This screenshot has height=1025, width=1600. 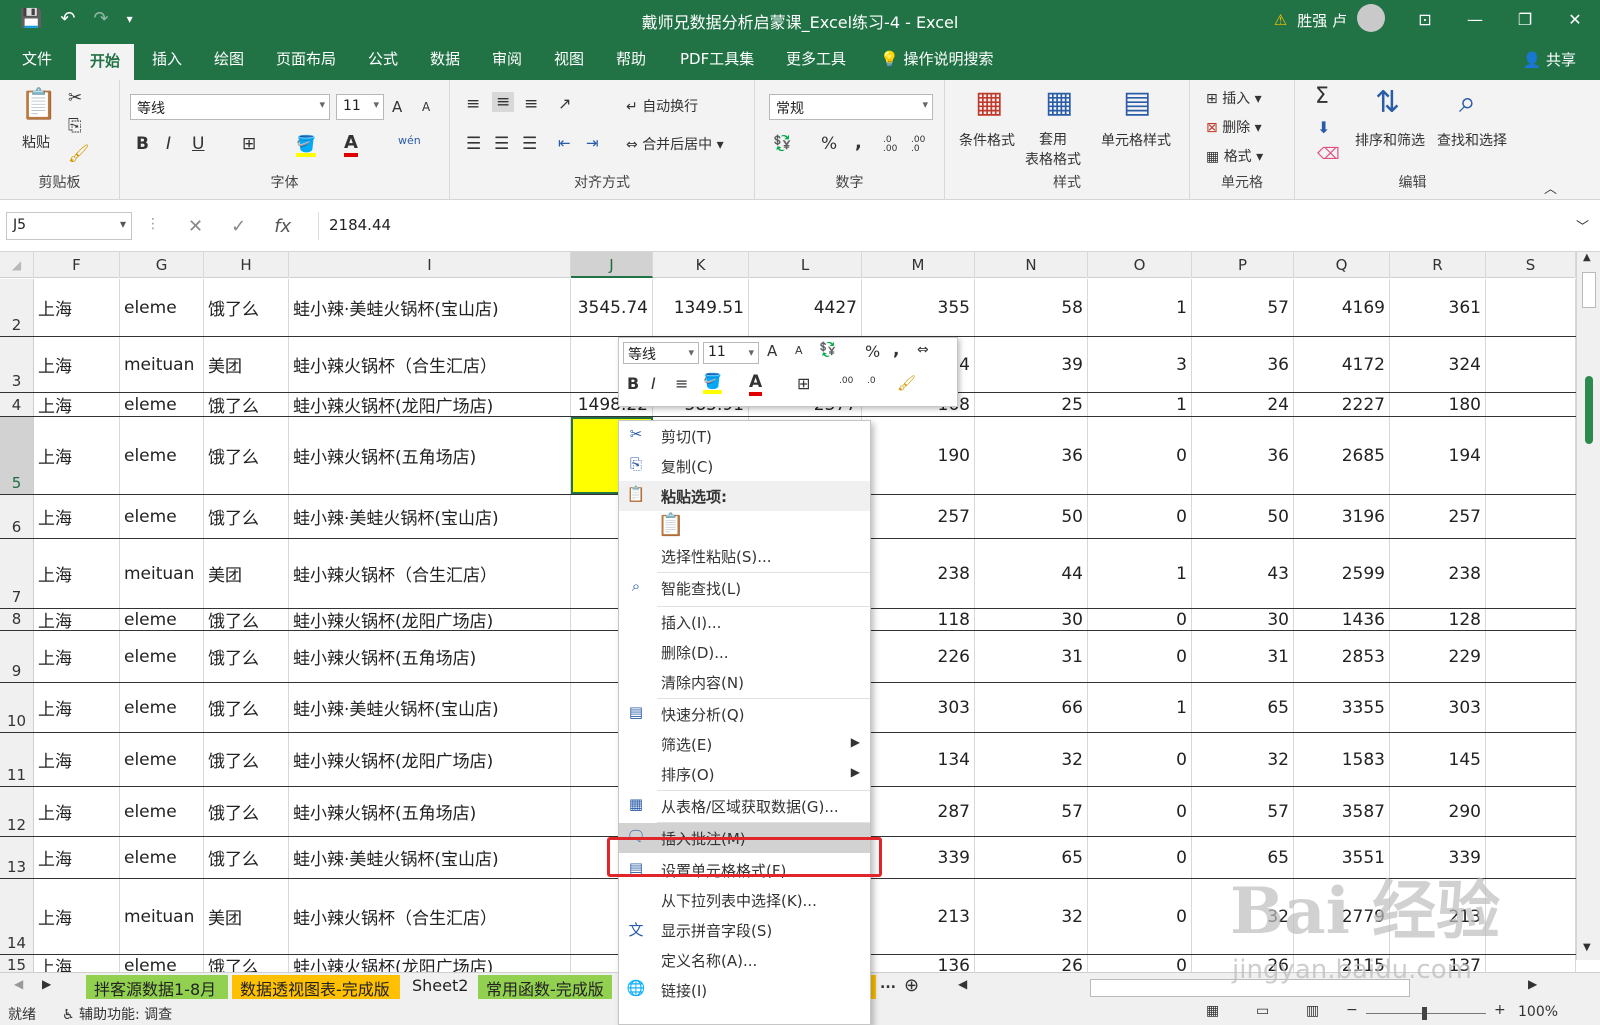 I want to click on wrap-text-button: ↵ 自动换行, so click(x=662, y=106).